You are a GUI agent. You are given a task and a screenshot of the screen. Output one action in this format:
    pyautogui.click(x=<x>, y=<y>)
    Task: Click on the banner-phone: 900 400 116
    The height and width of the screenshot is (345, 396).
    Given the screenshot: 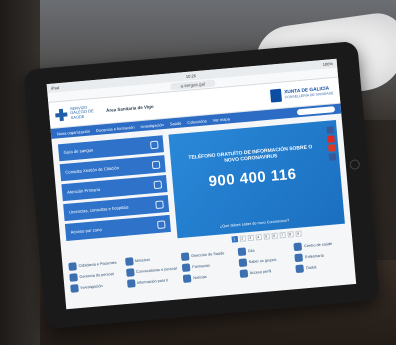 What is the action you would take?
    pyautogui.click(x=252, y=177)
    